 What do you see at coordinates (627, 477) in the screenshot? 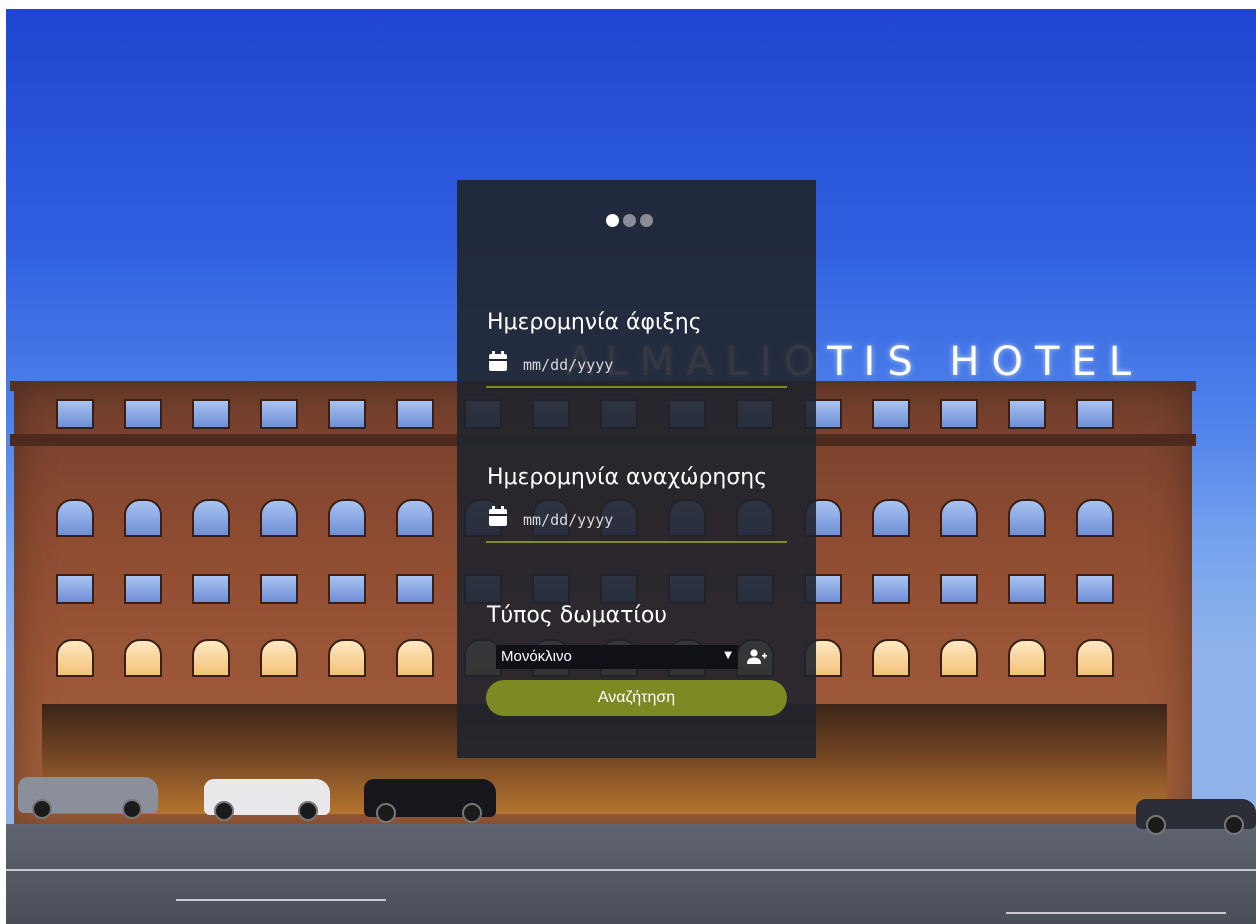
I see `departure-date-label: Ημερομηνία αναχώρησης` at bounding box center [627, 477].